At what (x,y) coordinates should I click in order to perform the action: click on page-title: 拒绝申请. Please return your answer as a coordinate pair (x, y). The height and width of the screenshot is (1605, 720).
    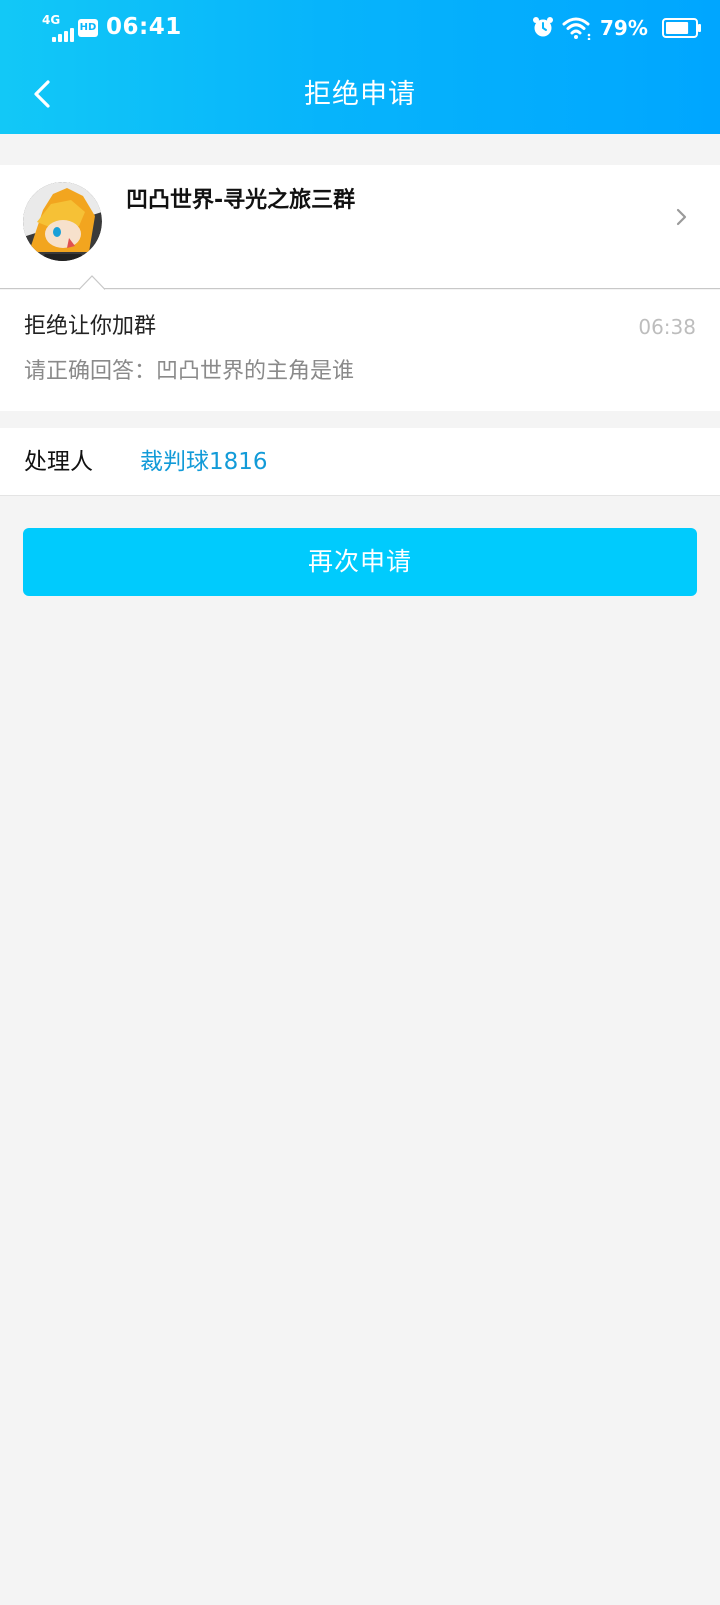
    Looking at the image, I should click on (360, 94).